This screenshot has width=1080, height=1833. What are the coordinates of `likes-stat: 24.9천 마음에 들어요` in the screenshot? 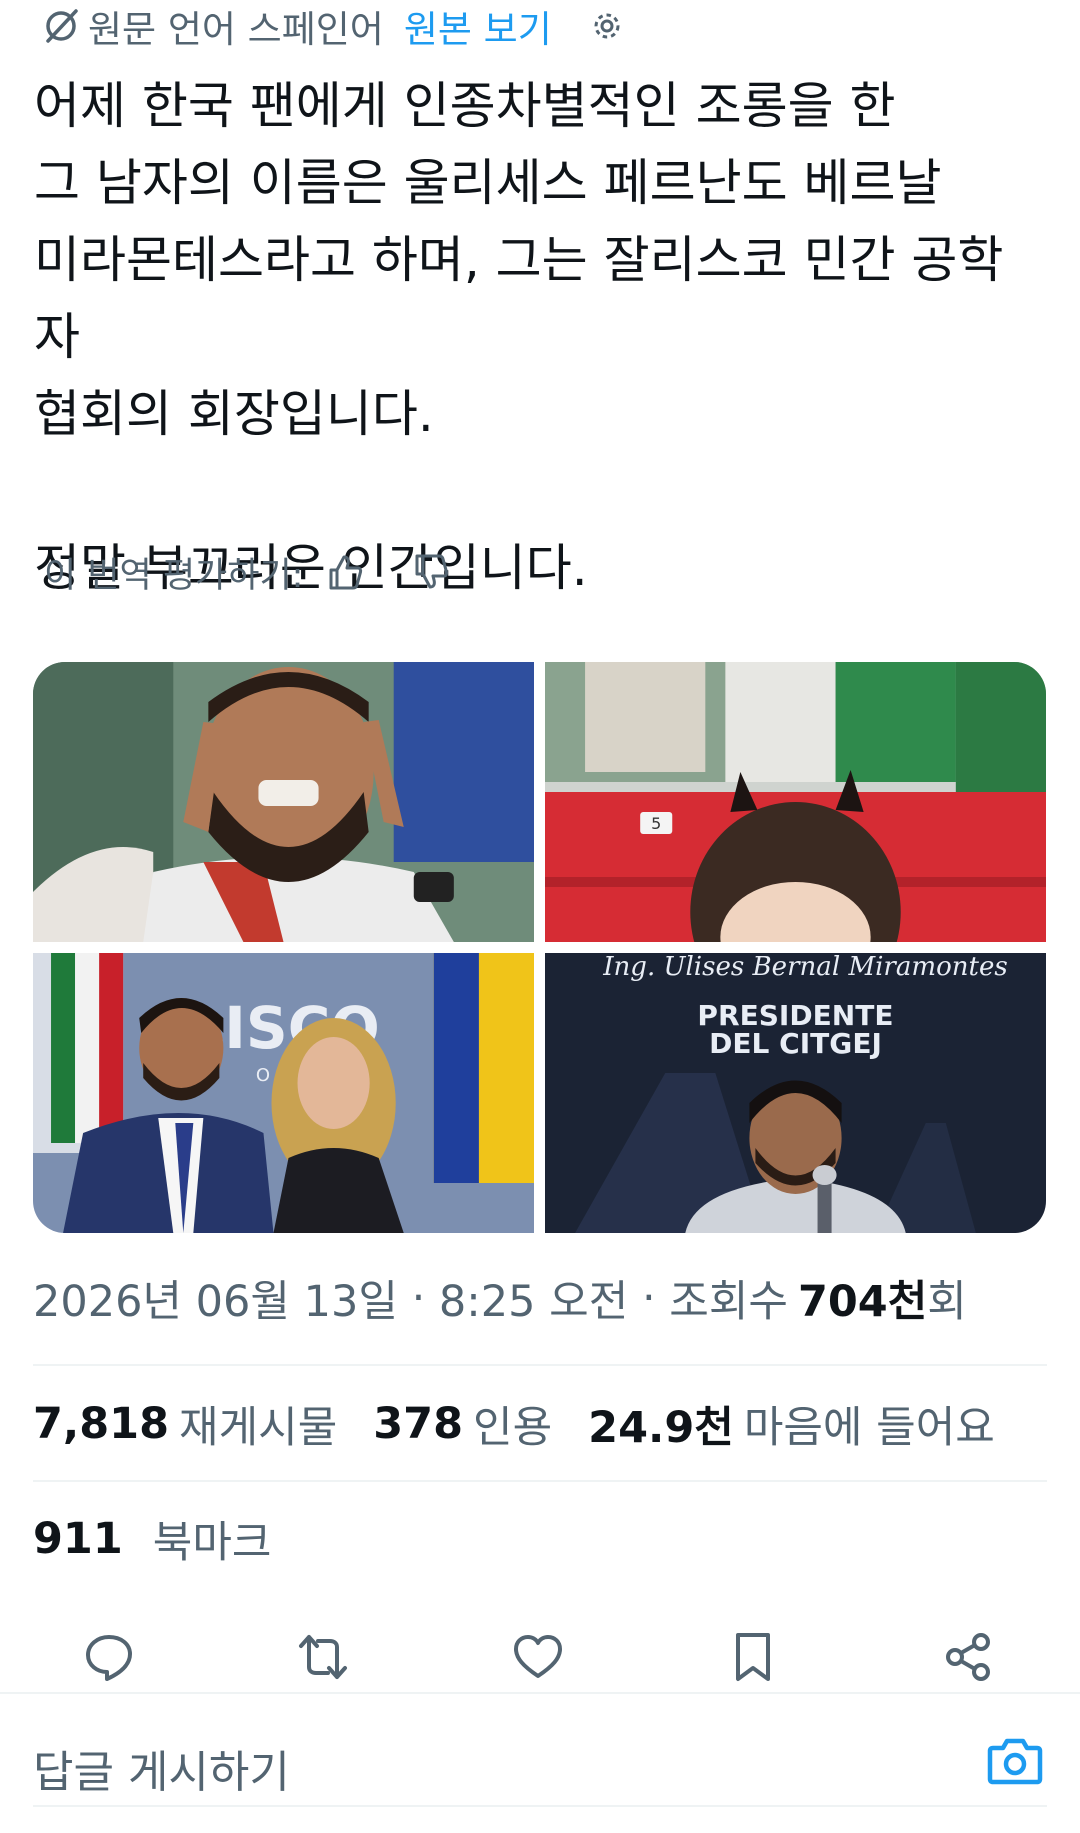 It's located at (791, 1424).